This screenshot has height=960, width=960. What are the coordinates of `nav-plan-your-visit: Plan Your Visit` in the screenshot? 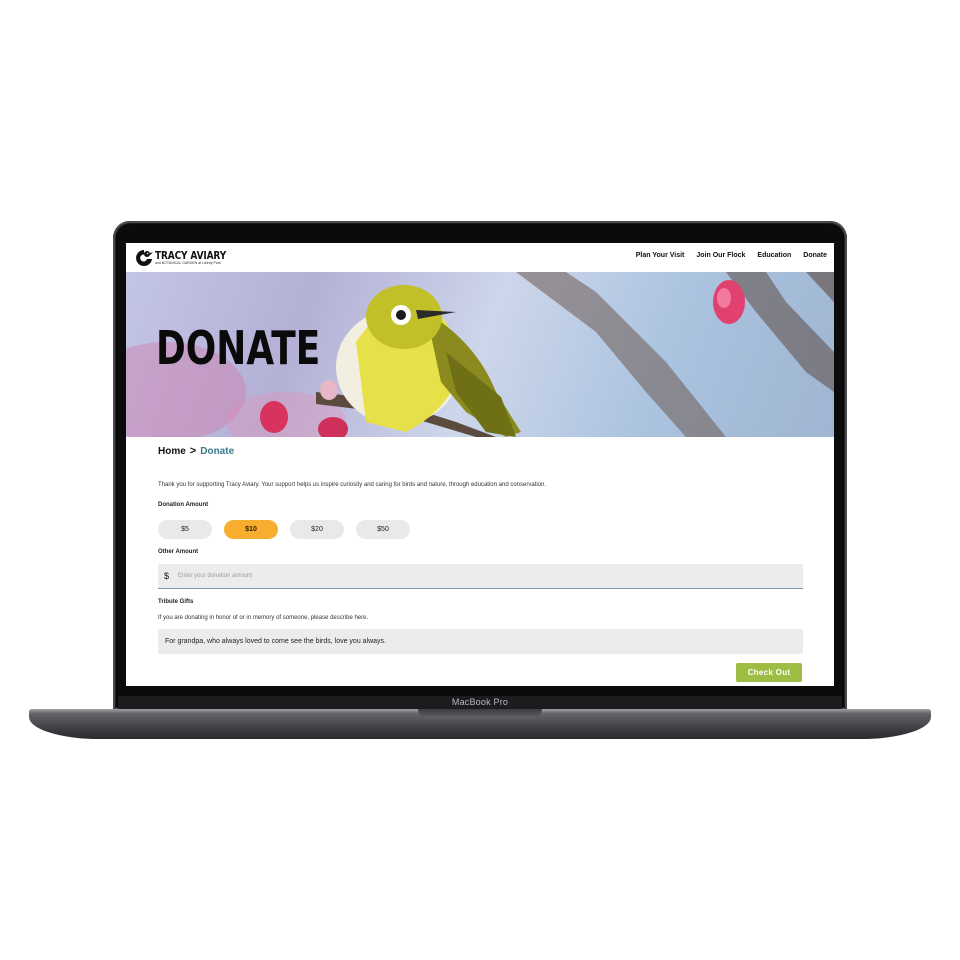 It's located at (660, 255).